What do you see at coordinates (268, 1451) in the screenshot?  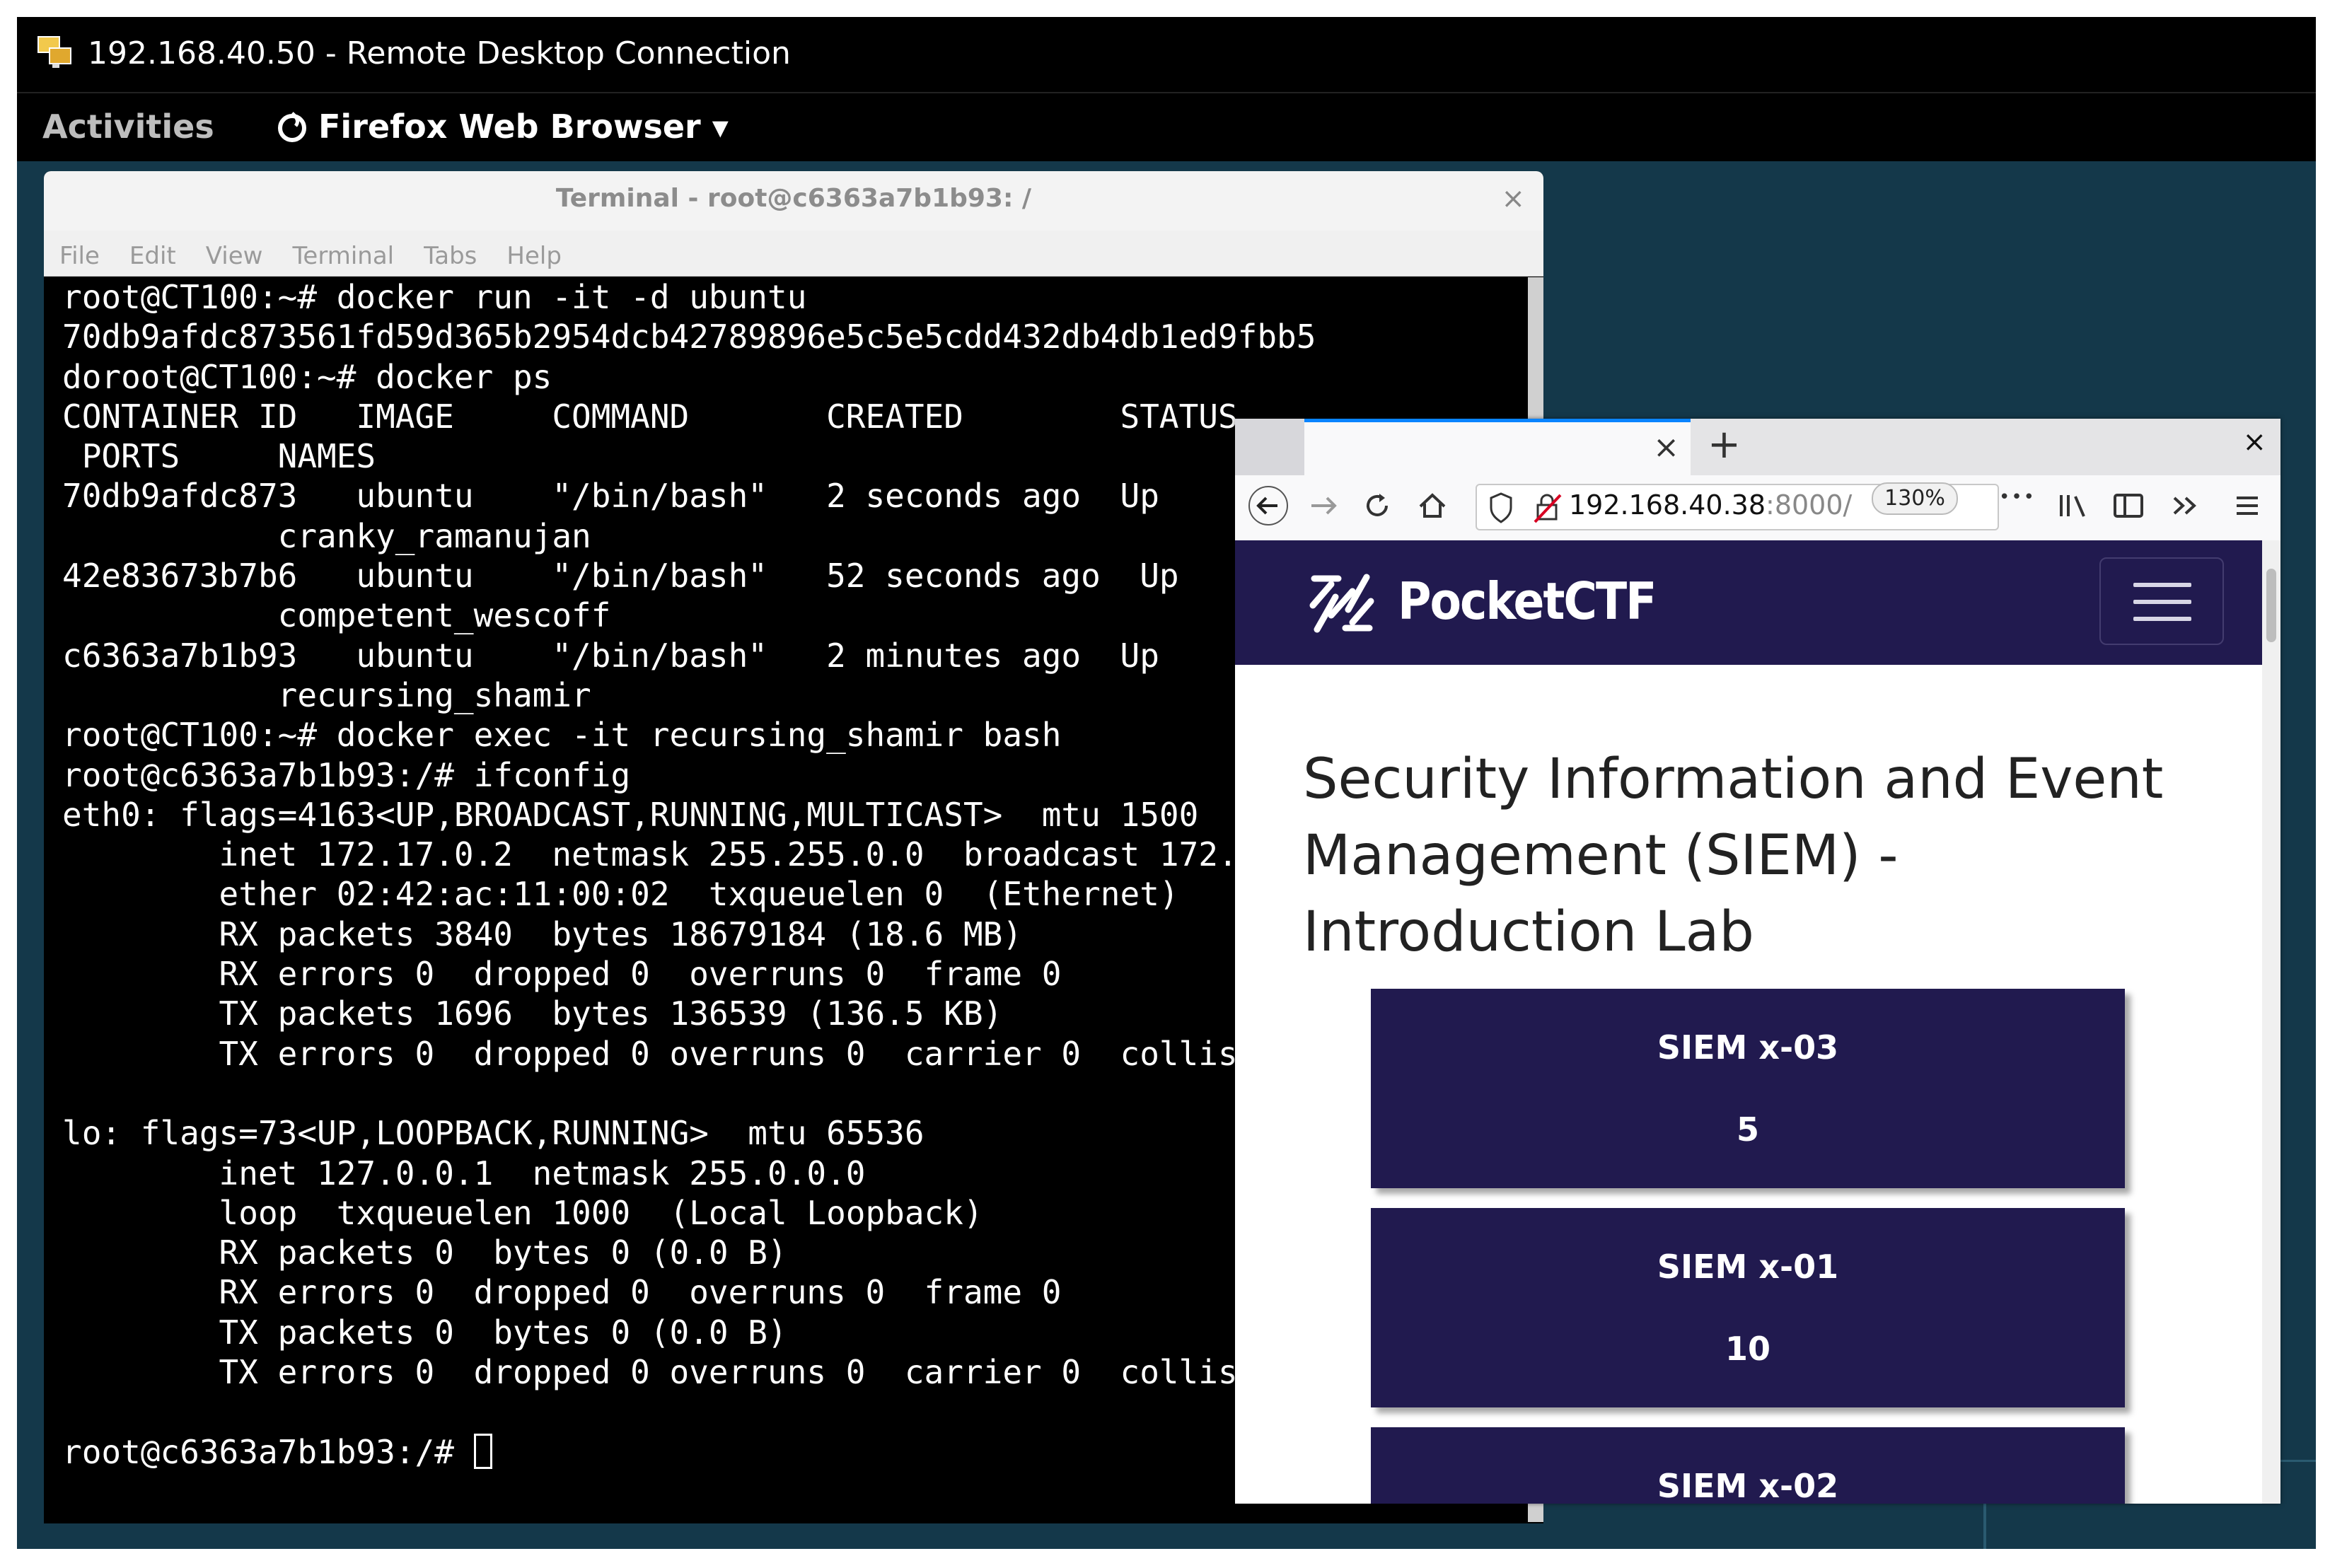 I see `terminal-prompt: root@c6363a7b1b93:/#` at bounding box center [268, 1451].